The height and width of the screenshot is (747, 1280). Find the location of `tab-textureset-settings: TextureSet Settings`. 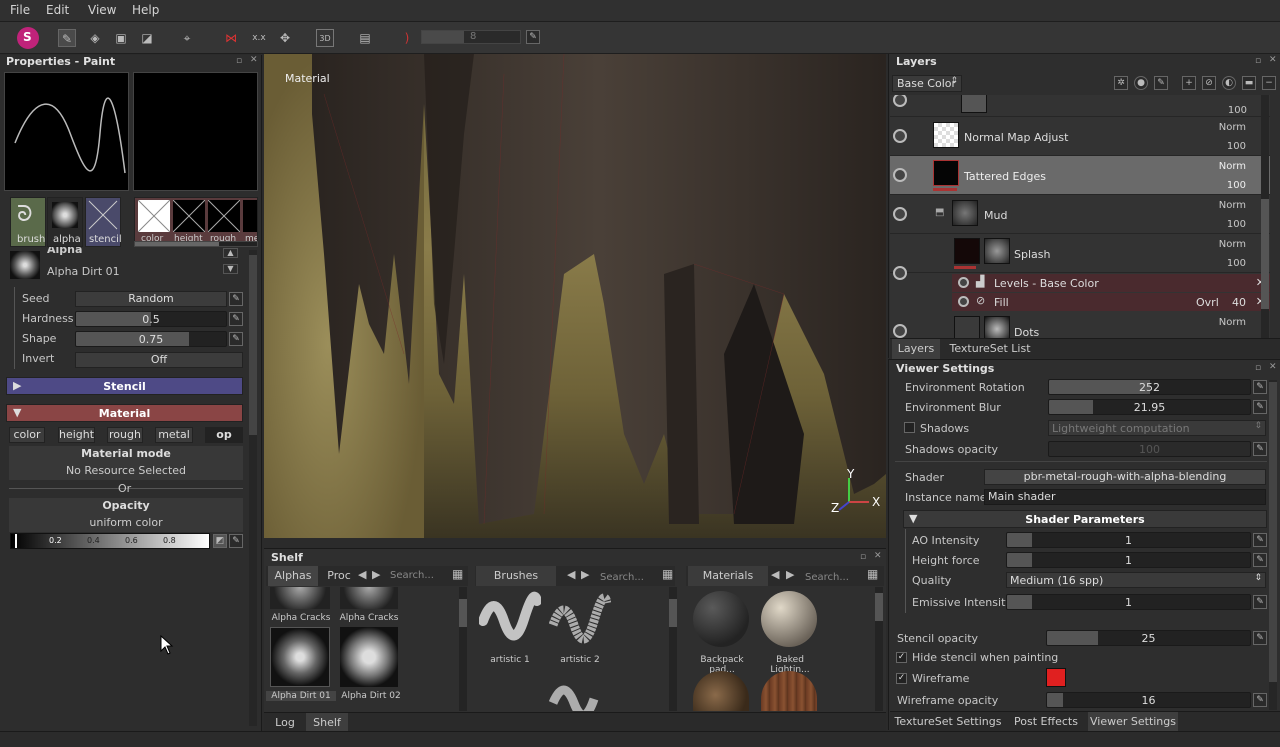

tab-textureset-settings: TextureSet Settings is located at coordinates (948, 722).